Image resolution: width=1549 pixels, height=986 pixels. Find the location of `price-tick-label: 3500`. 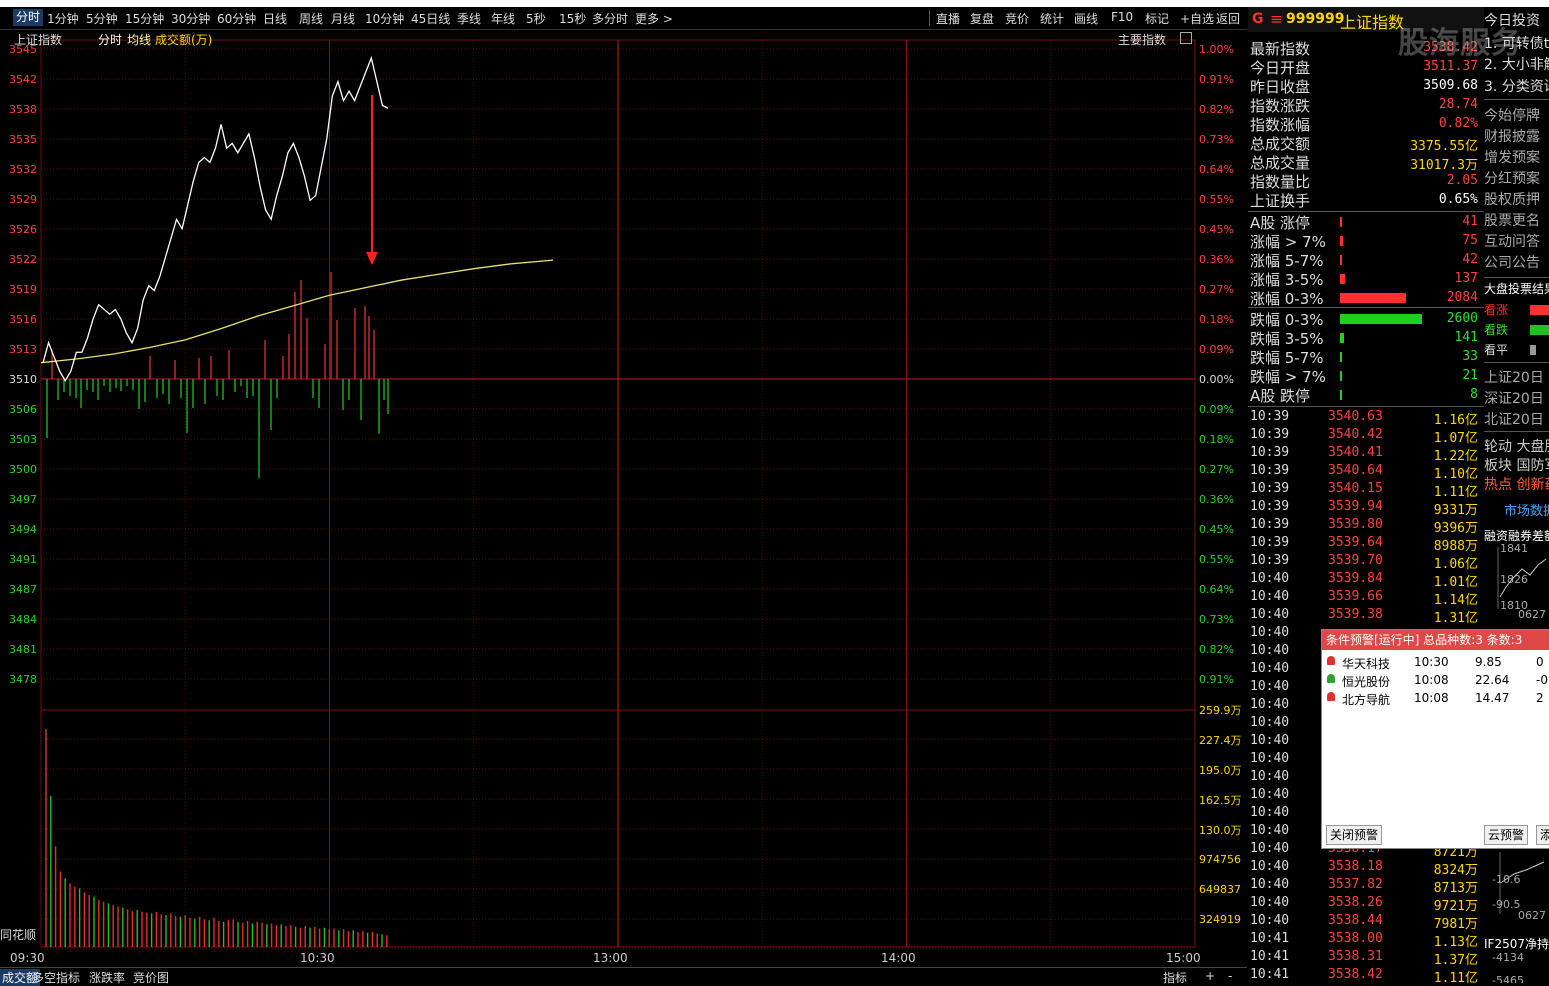

price-tick-label: 3500 is located at coordinates (23, 469).